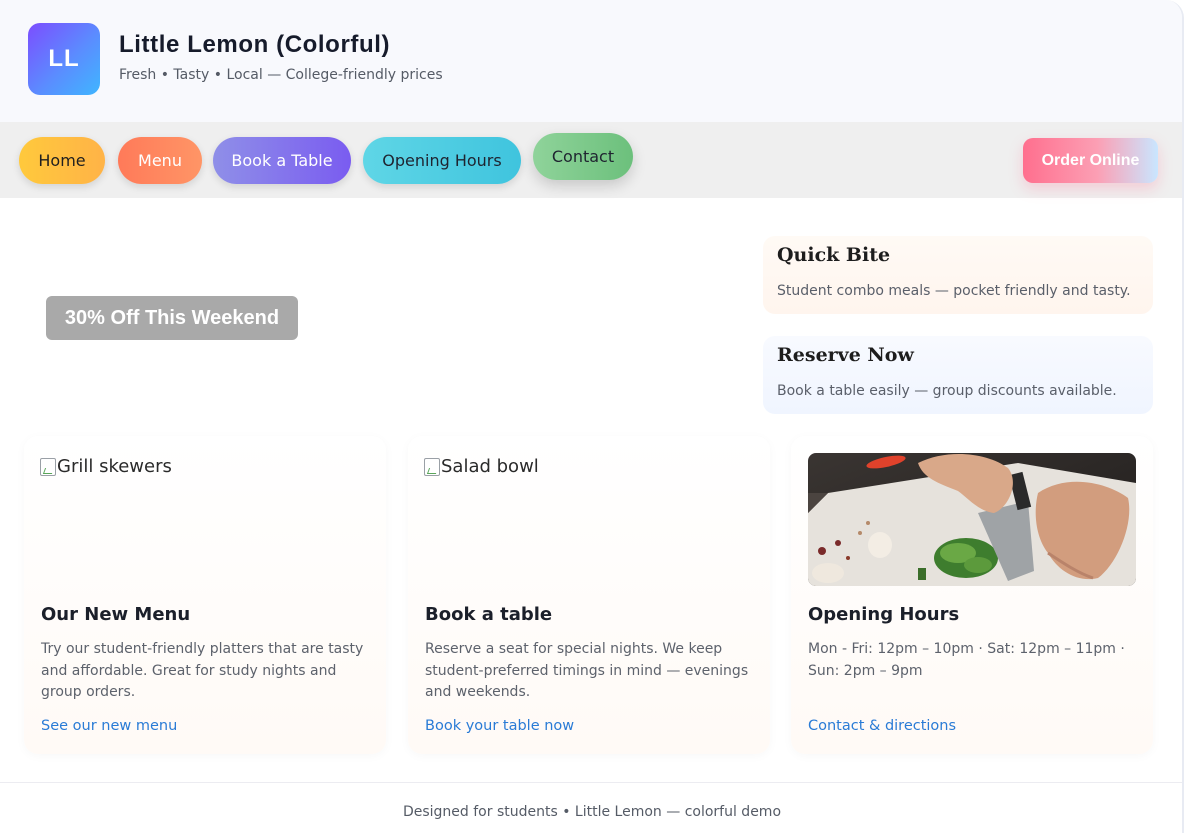 The height and width of the screenshot is (833, 1184). Describe the element at coordinates (109, 726) in the screenshot. I see `see-menu-link: See our new menu` at that location.